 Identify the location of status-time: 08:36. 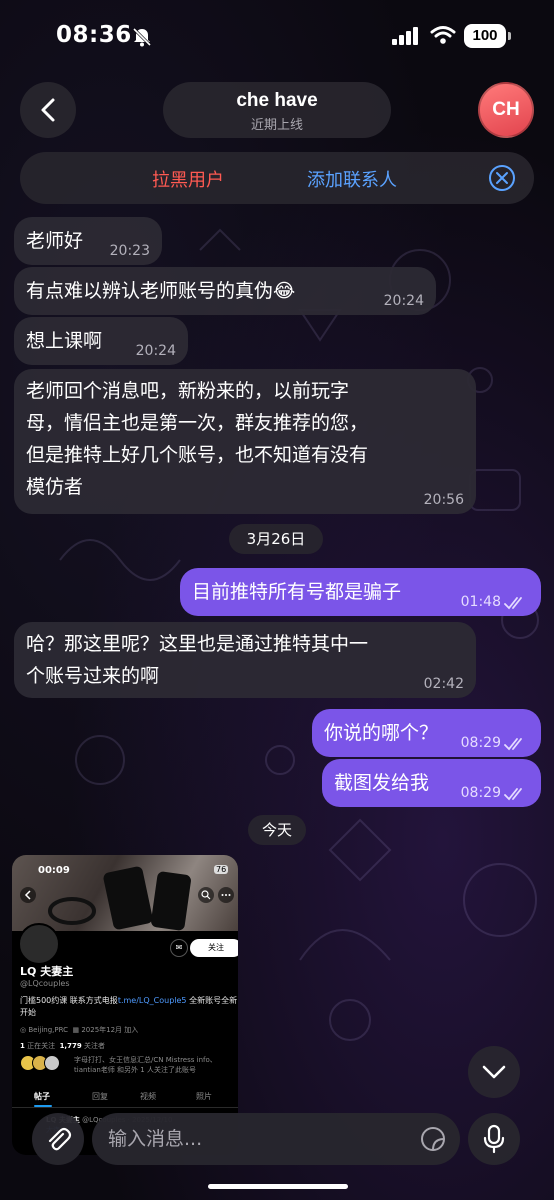
(94, 35).